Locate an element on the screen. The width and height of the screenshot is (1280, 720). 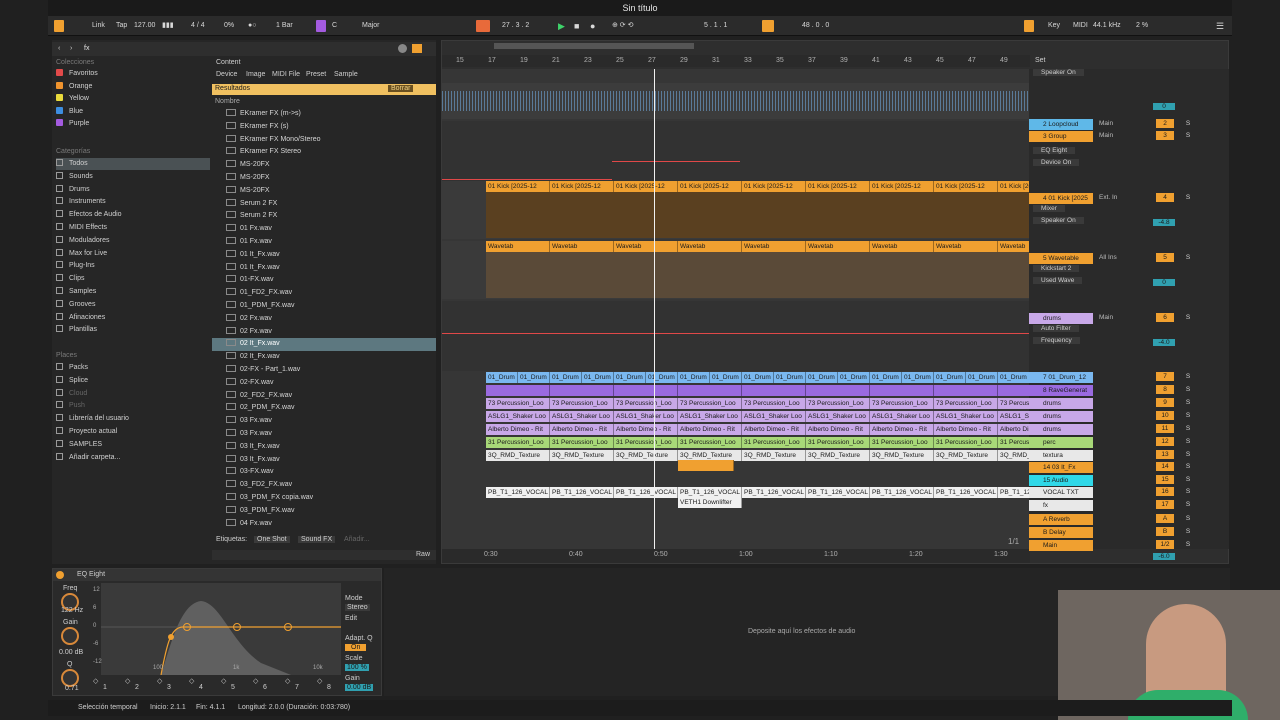
file-item: 02_FD2_FX.wav is located at coordinates (324, 396).